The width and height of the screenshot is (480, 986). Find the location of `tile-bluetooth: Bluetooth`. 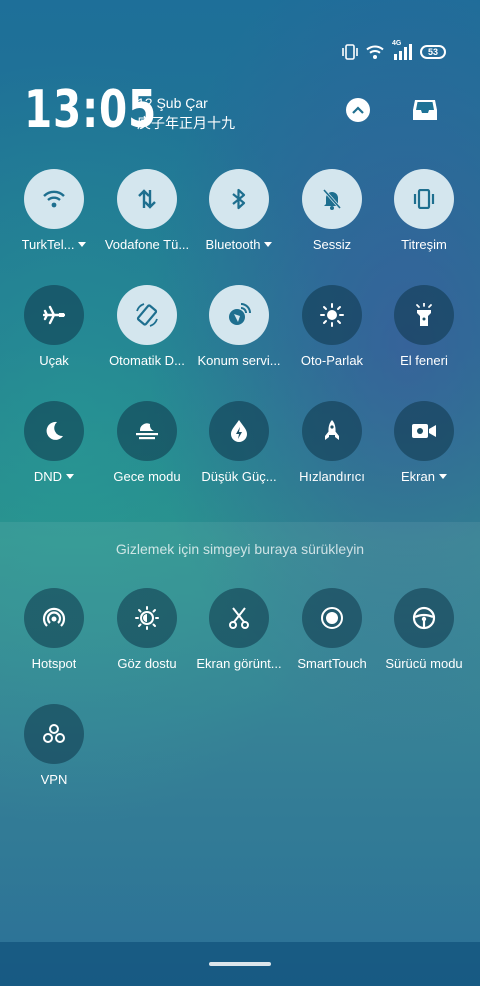

tile-bluetooth: Bluetooth is located at coordinates (239, 210).